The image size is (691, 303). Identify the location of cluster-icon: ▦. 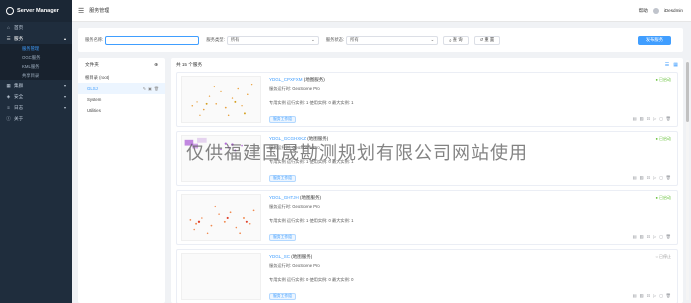
(8, 85).